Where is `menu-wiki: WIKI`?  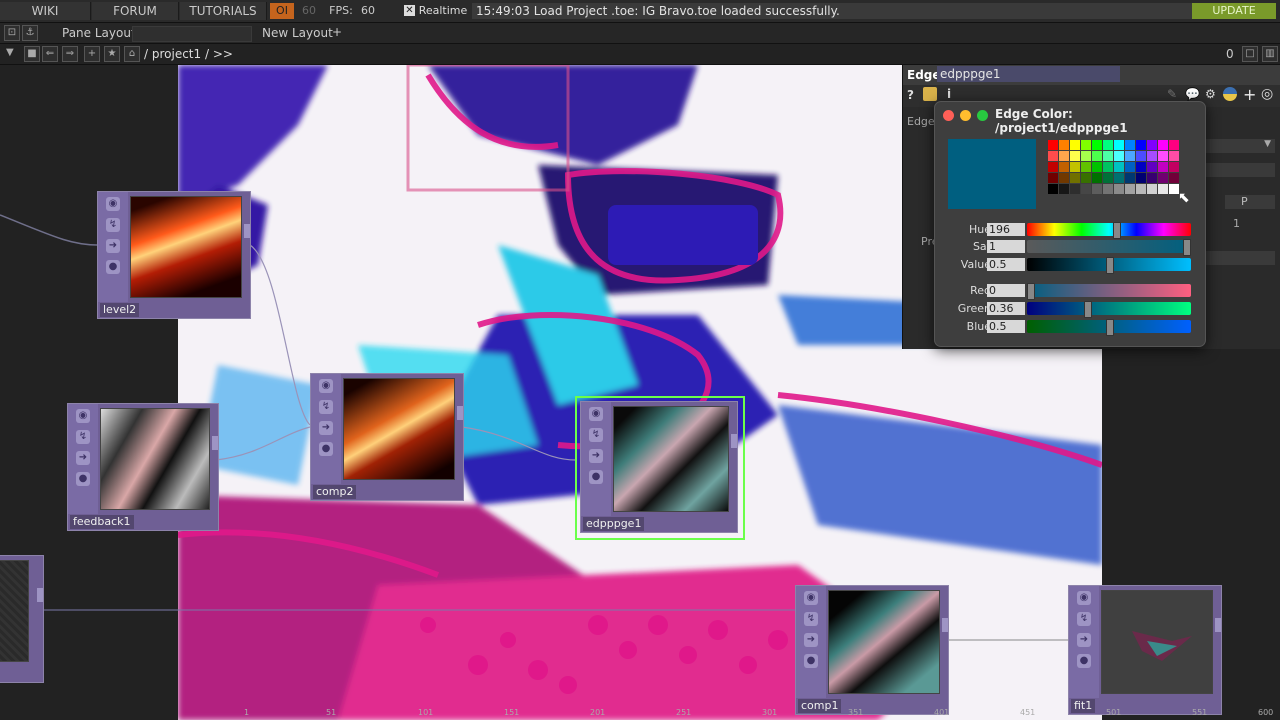
menu-wiki: WIKI is located at coordinates (45, 11).